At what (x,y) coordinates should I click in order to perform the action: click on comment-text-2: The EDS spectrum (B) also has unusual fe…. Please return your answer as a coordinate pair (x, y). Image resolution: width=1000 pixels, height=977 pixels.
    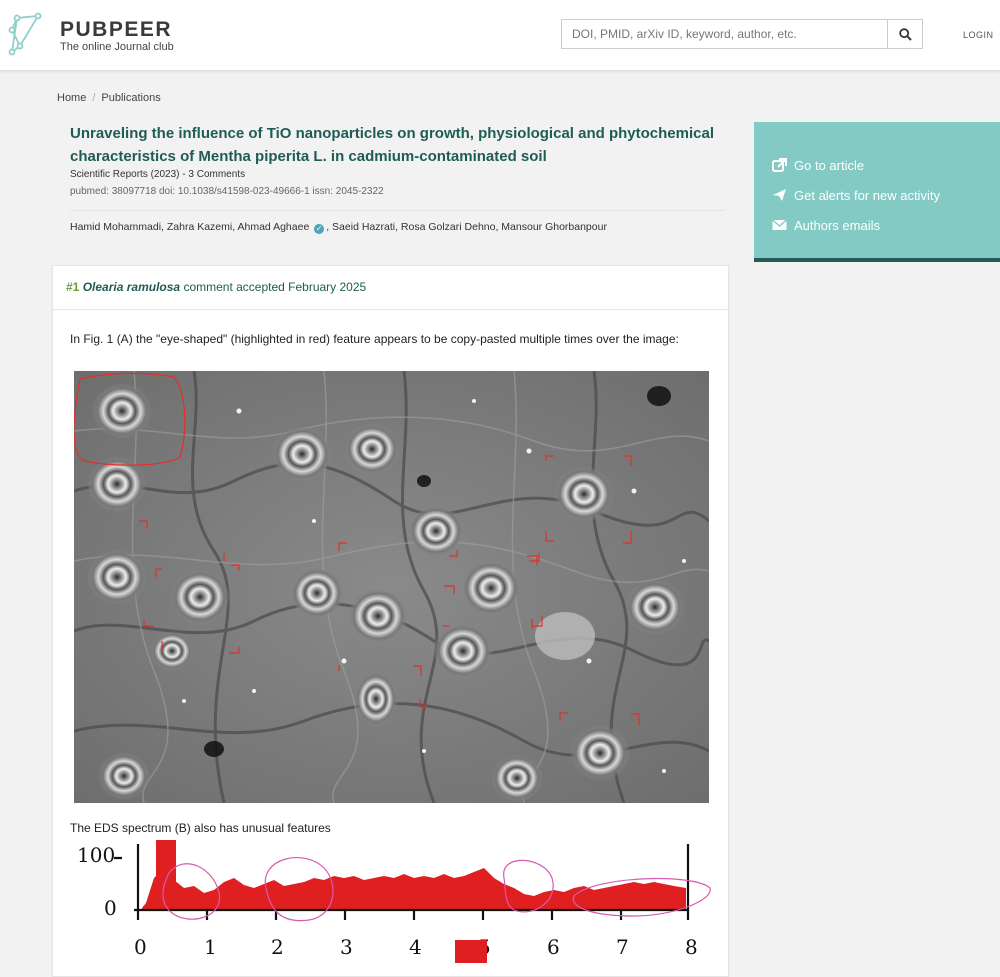
    Looking at the image, I should click on (200, 828).